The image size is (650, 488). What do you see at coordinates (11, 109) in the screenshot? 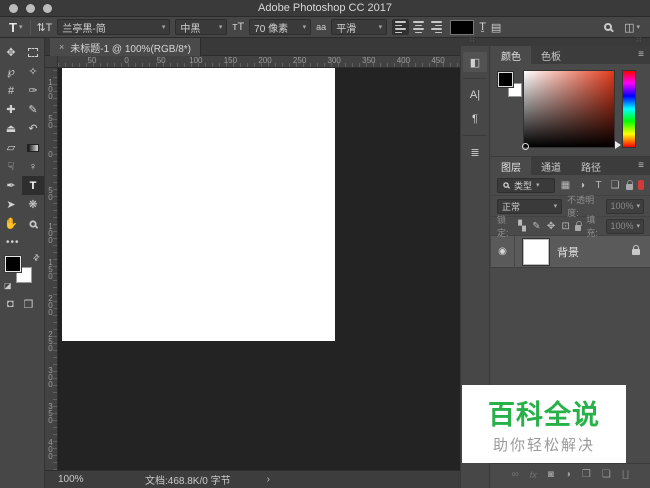
I see `healing-brush-tool: ✚` at bounding box center [11, 109].